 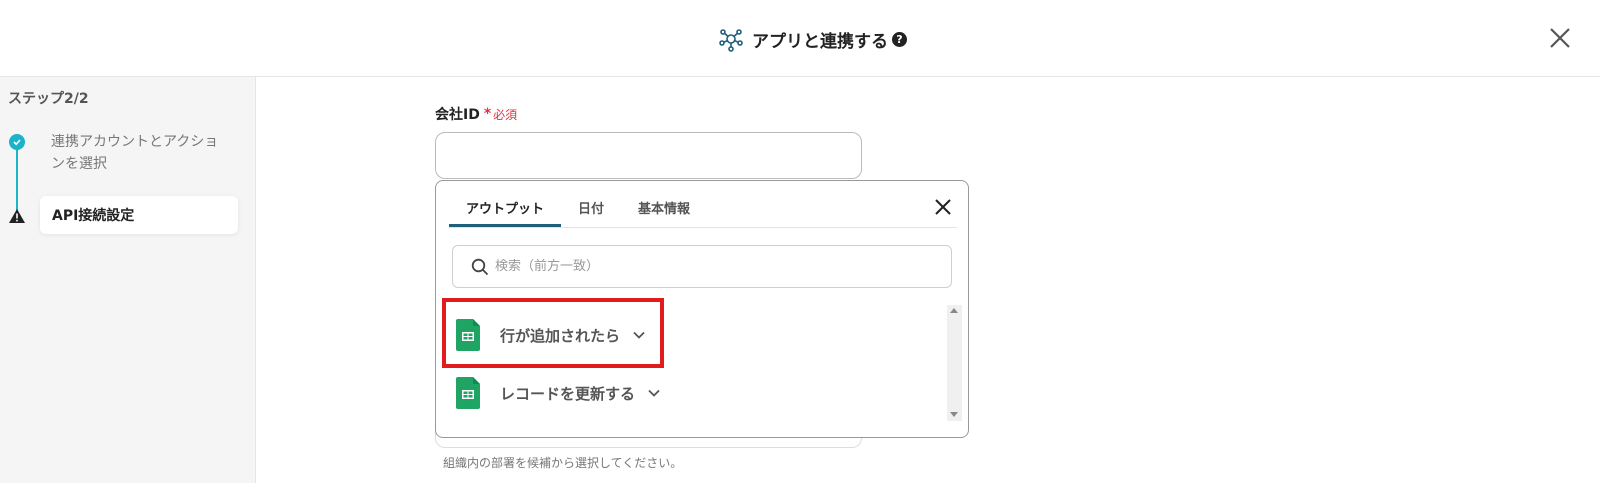 What do you see at coordinates (17, 216) in the screenshot?
I see `warning-icon` at bounding box center [17, 216].